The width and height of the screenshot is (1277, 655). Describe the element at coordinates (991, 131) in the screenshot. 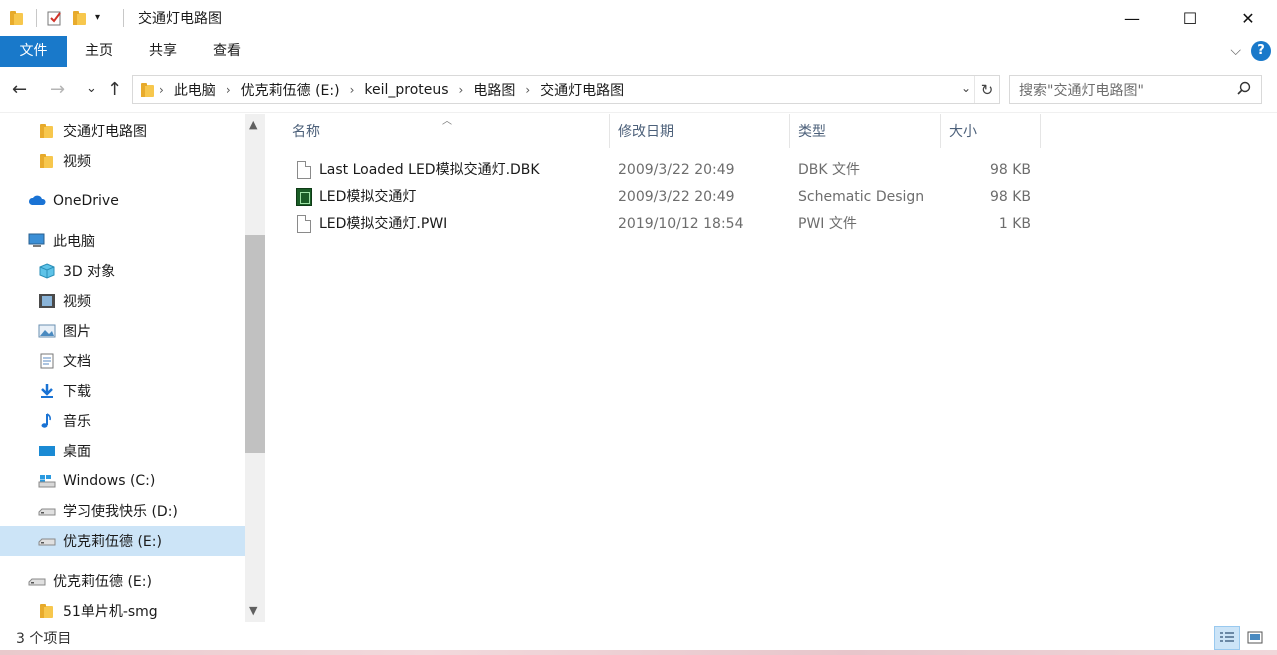

I see `column-header-size: 大小` at that location.